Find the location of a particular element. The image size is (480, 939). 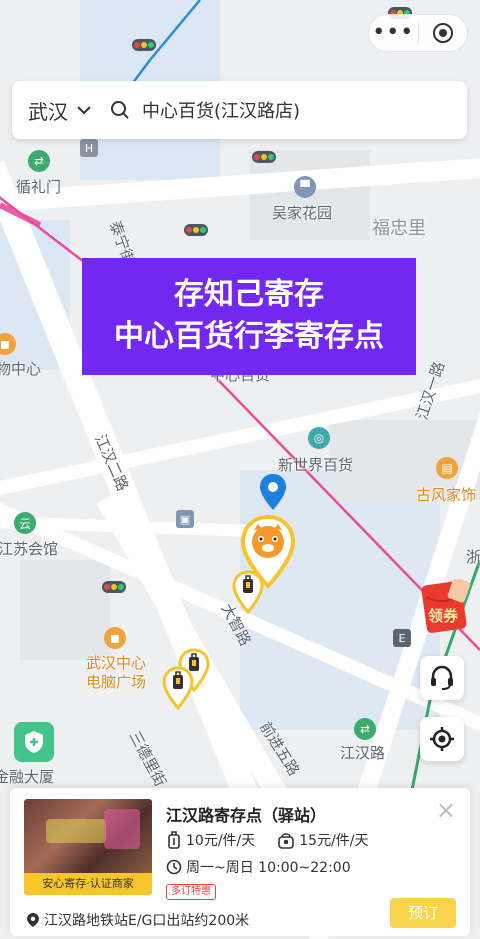

city-selector: 武汉 is located at coordinates (61, 110).